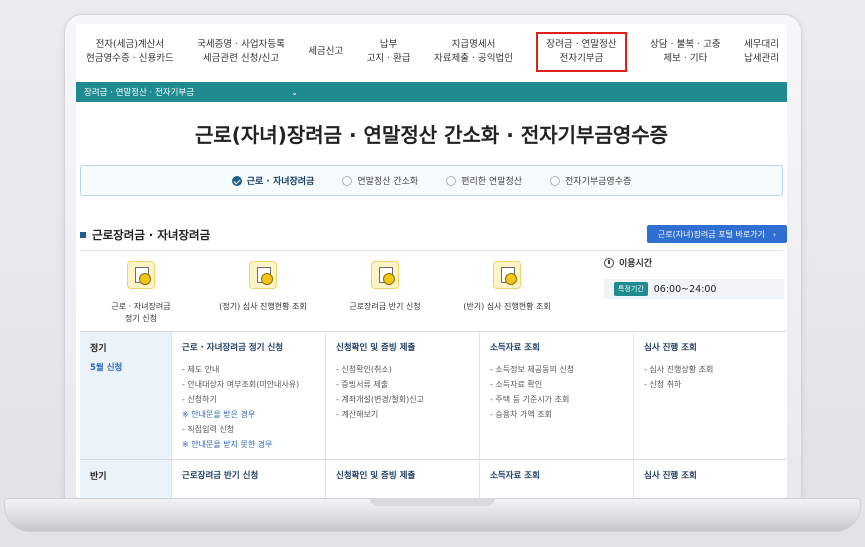 The height and width of the screenshot is (547, 865). What do you see at coordinates (717, 234) in the screenshot?
I see `portal-shortcut-button: 근로(자녀)장려금 포털 바로가기 ›` at bounding box center [717, 234].